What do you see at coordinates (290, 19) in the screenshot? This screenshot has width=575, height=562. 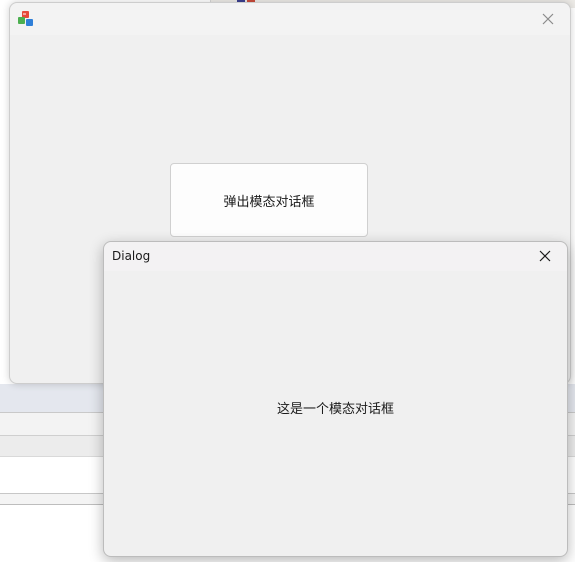 I see `main-window-titlebar` at bounding box center [290, 19].